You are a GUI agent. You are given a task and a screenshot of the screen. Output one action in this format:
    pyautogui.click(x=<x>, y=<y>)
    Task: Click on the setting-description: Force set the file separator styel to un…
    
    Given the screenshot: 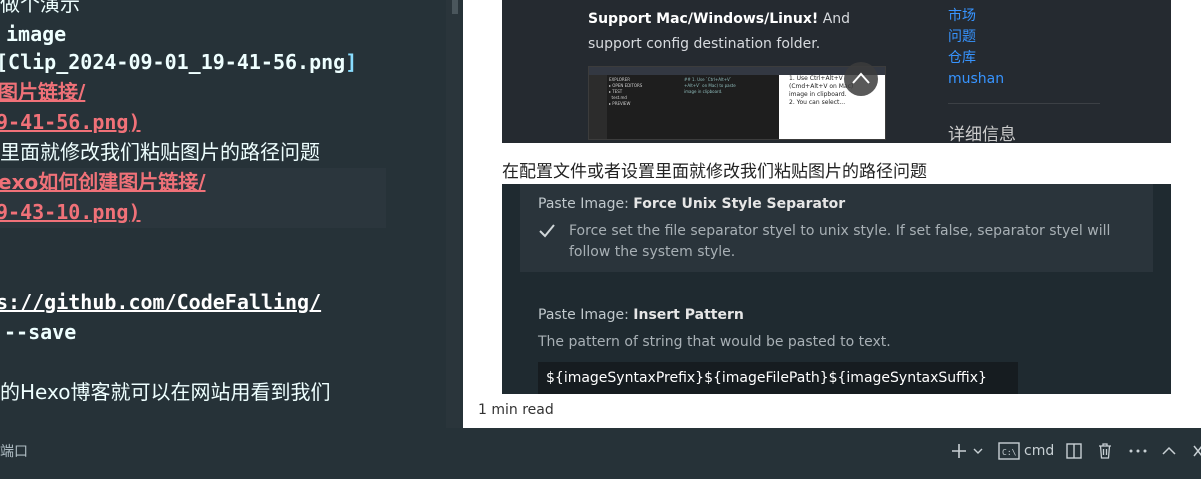 What is the action you would take?
    pyautogui.click(x=840, y=241)
    